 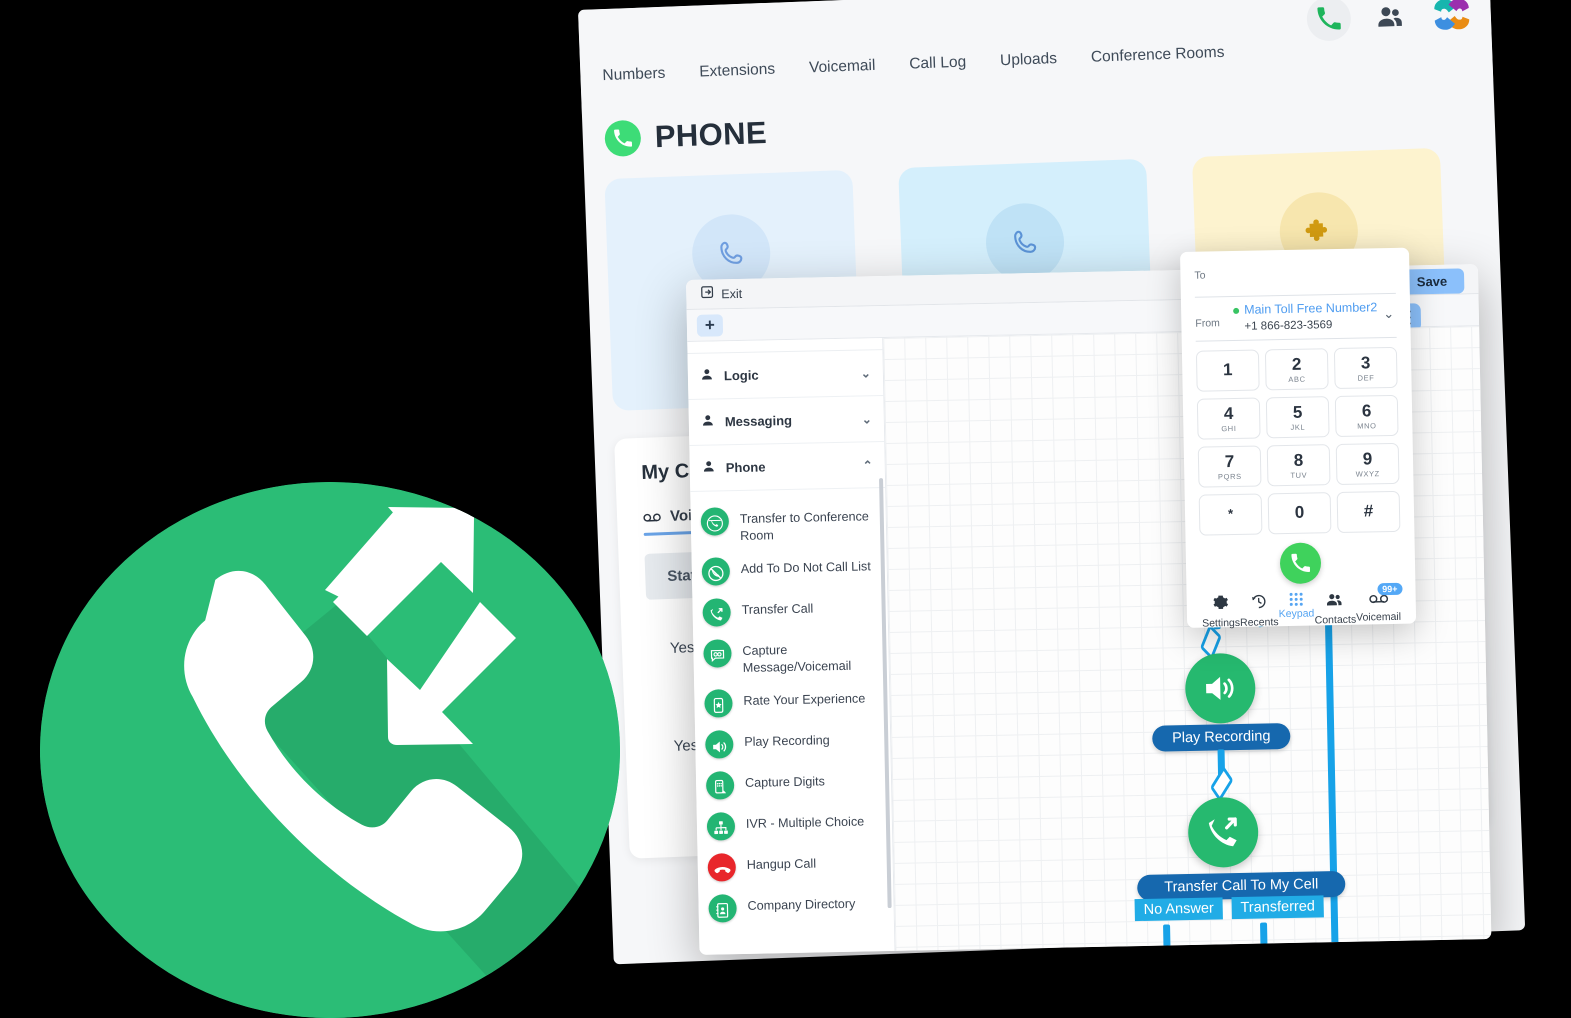 What do you see at coordinates (1297, 379) in the screenshot?
I see `dial-key-letters: ABC` at bounding box center [1297, 379].